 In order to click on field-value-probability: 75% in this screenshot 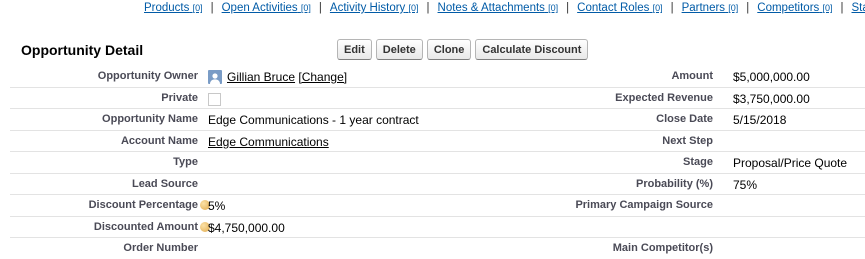, I will do `click(745, 185)`.